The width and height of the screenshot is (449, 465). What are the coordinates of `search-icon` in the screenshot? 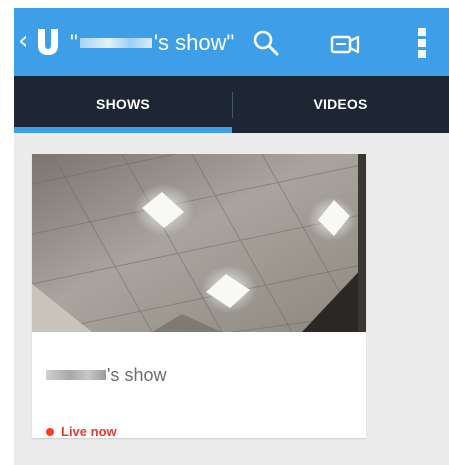 It's located at (267, 43).